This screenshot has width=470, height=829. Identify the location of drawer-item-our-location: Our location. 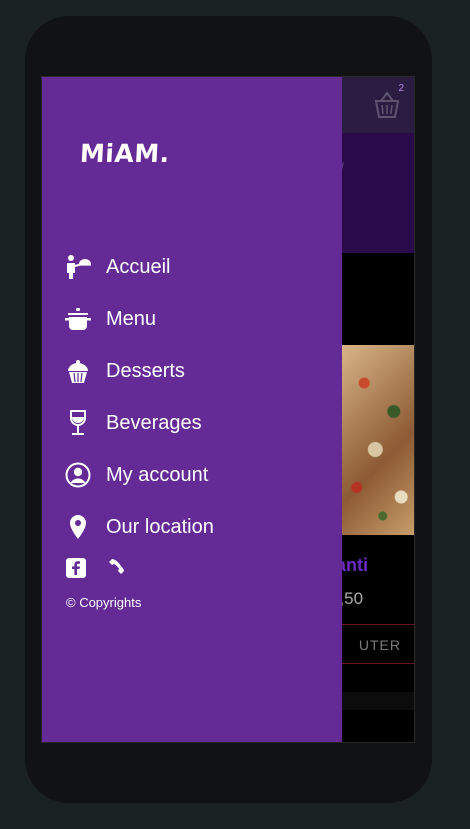
(139, 527).